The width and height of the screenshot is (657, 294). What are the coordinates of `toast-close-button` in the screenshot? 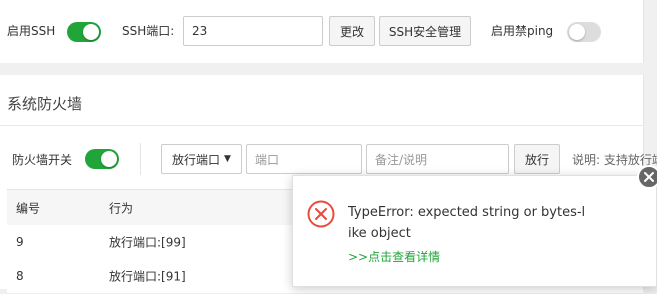 It's located at (647, 177).